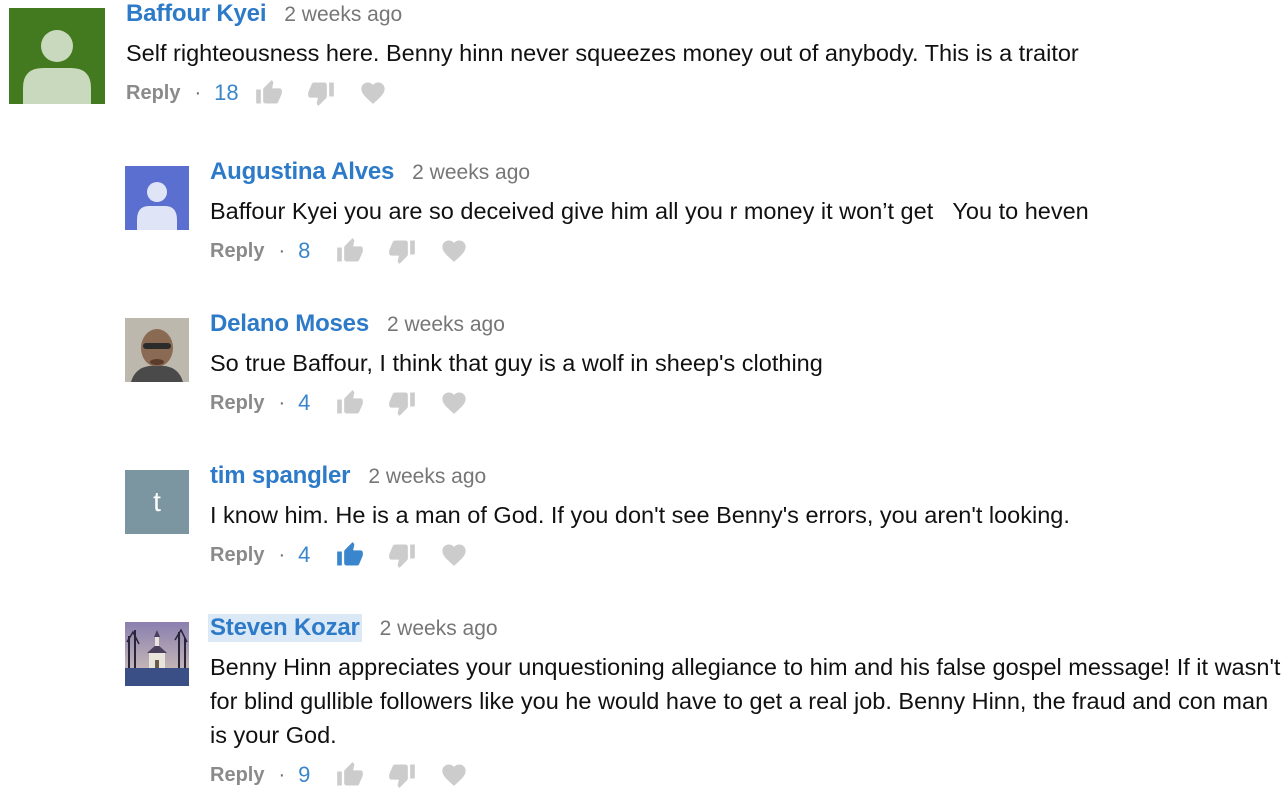  What do you see at coordinates (304, 250) in the screenshot?
I see `like-count: 8` at bounding box center [304, 250].